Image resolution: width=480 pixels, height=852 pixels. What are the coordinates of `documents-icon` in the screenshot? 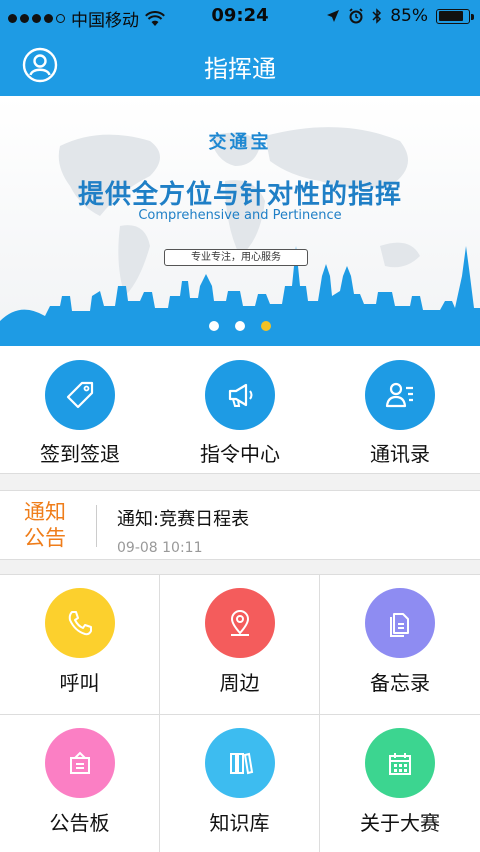 It's located at (400, 623).